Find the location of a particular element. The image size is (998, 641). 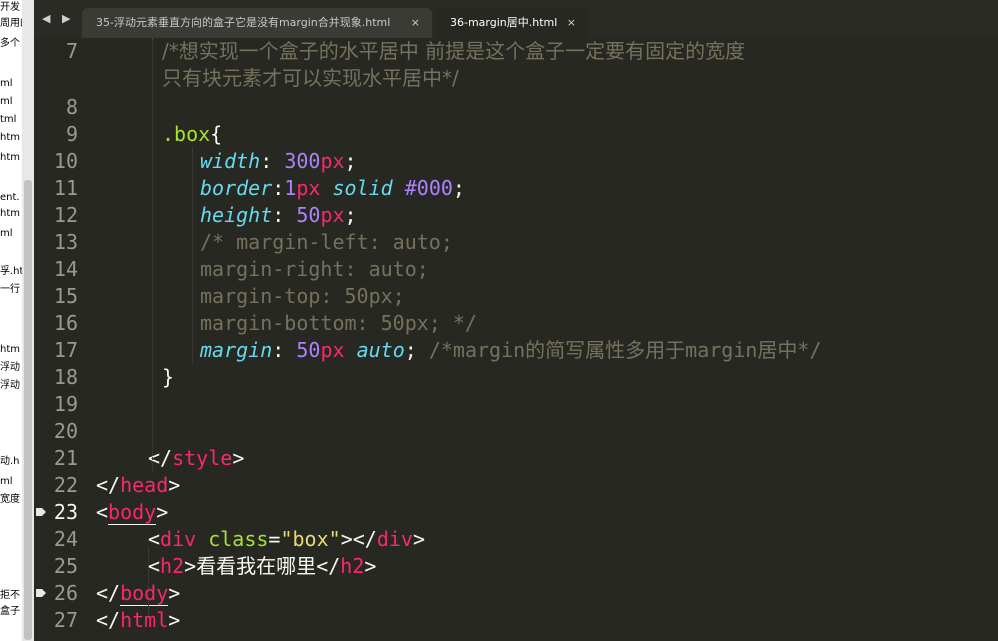

code-token: 看看我在哪里 is located at coordinates (256, 566).